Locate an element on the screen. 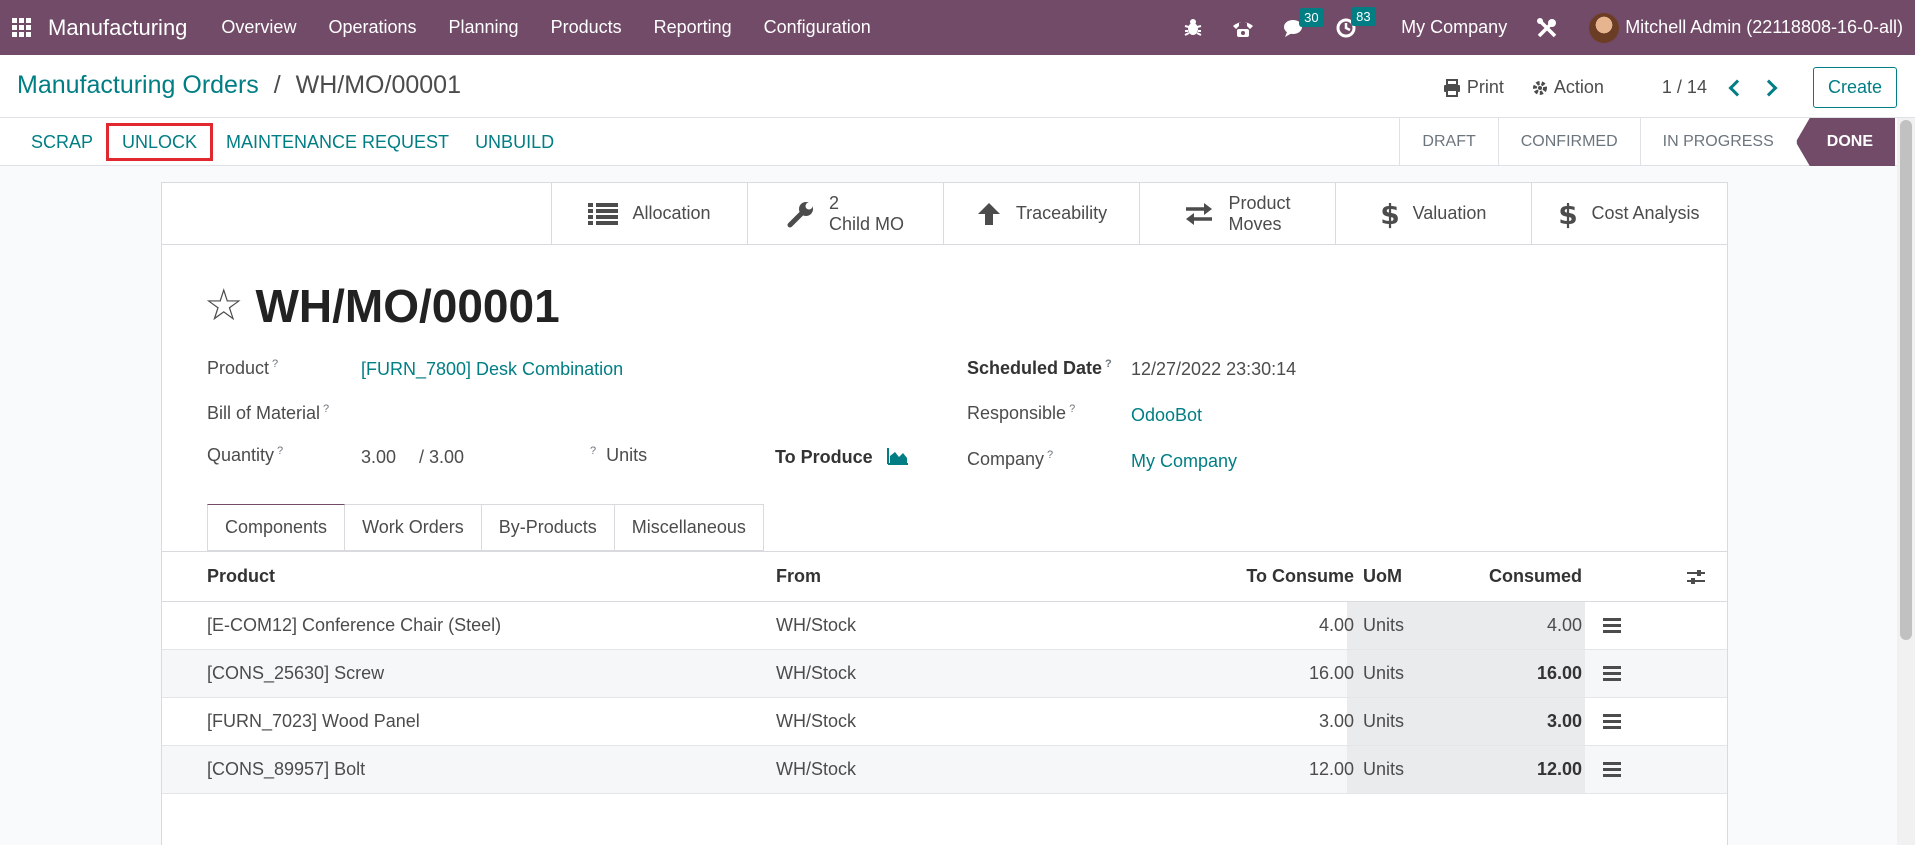 The height and width of the screenshot is (845, 1915). tools-icon is located at coordinates (1547, 28).